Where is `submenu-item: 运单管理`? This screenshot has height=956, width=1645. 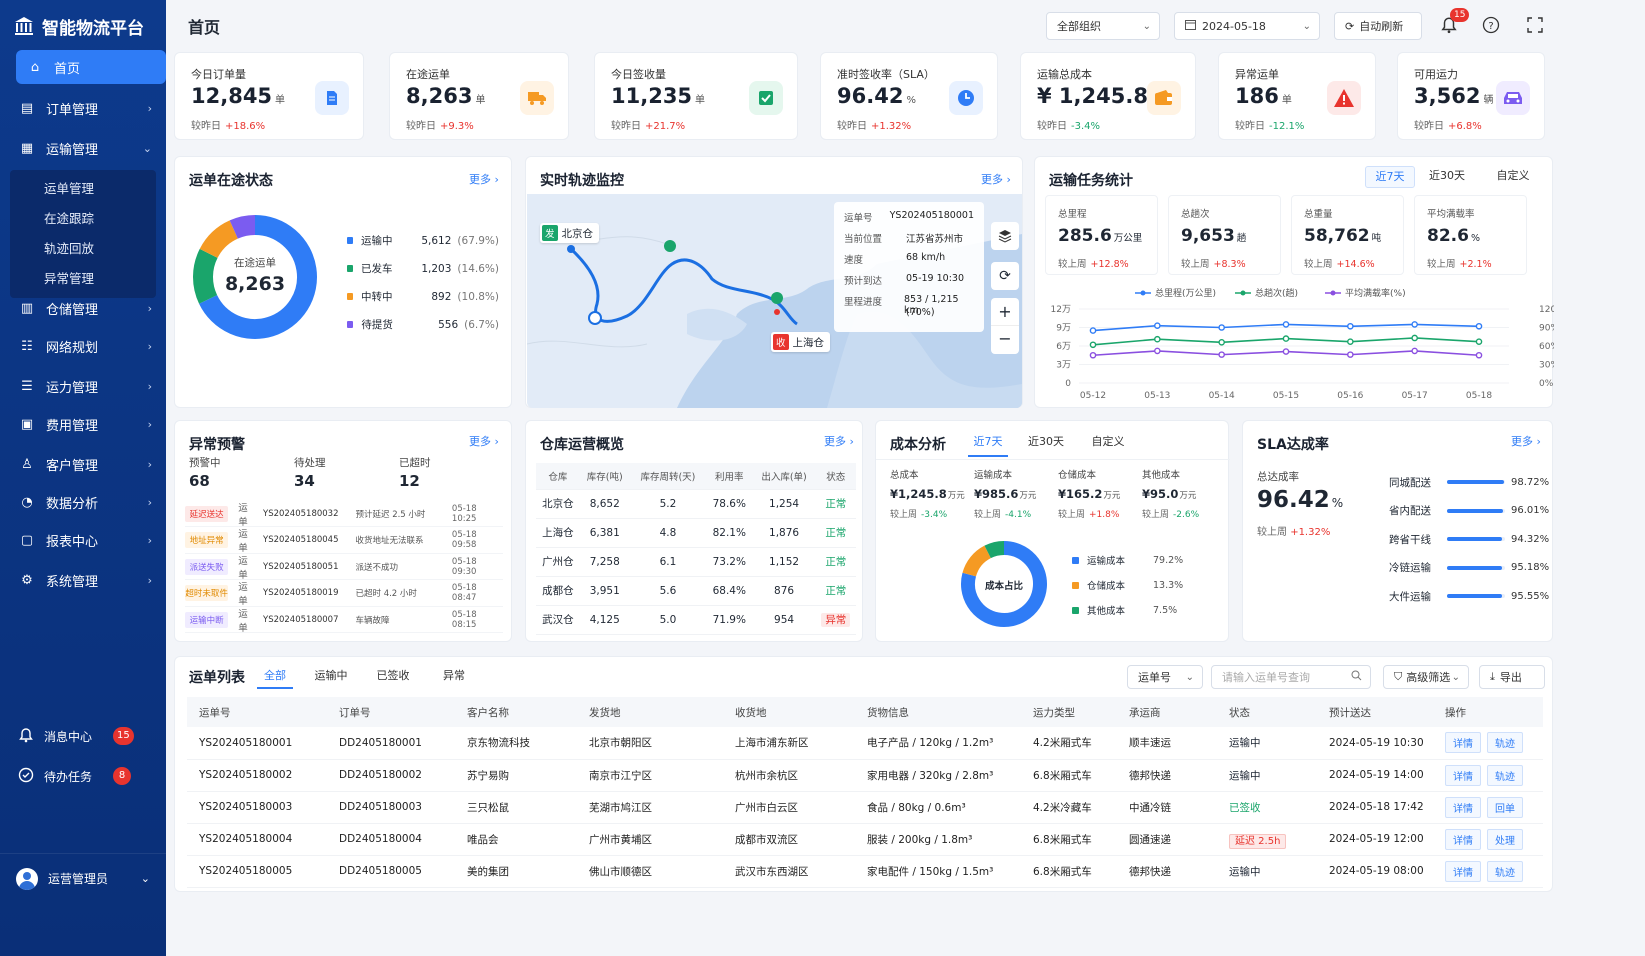 submenu-item: 运单管理 is located at coordinates (83, 189).